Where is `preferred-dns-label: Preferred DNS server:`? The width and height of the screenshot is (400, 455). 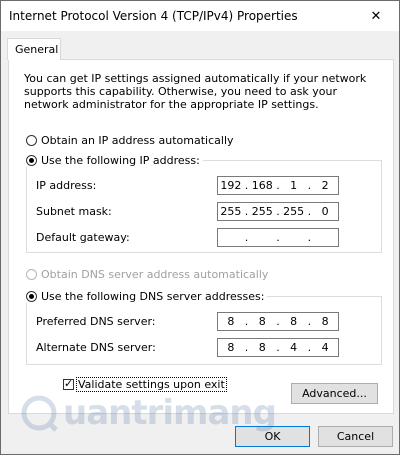
preferred-dns-label: Preferred DNS server: is located at coordinates (96, 321).